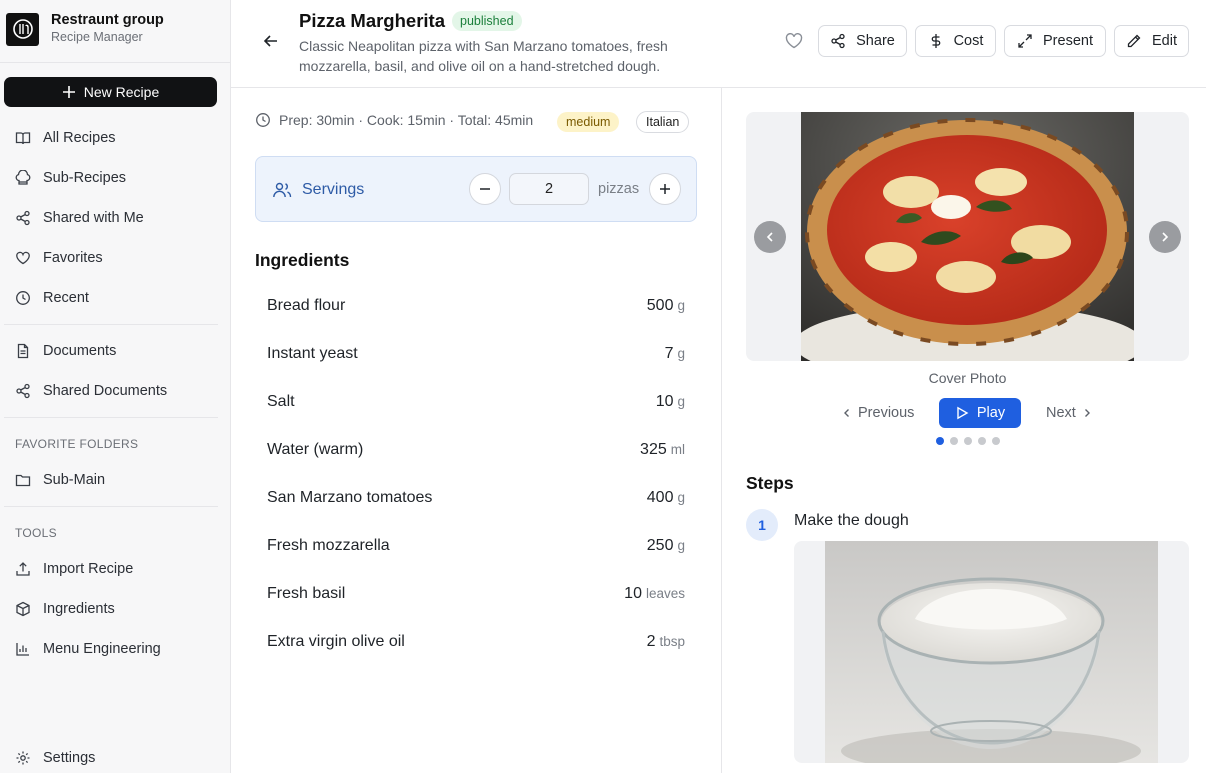 The image size is (1206, 773). I want to click on share-button: Share, so click(862, 41).